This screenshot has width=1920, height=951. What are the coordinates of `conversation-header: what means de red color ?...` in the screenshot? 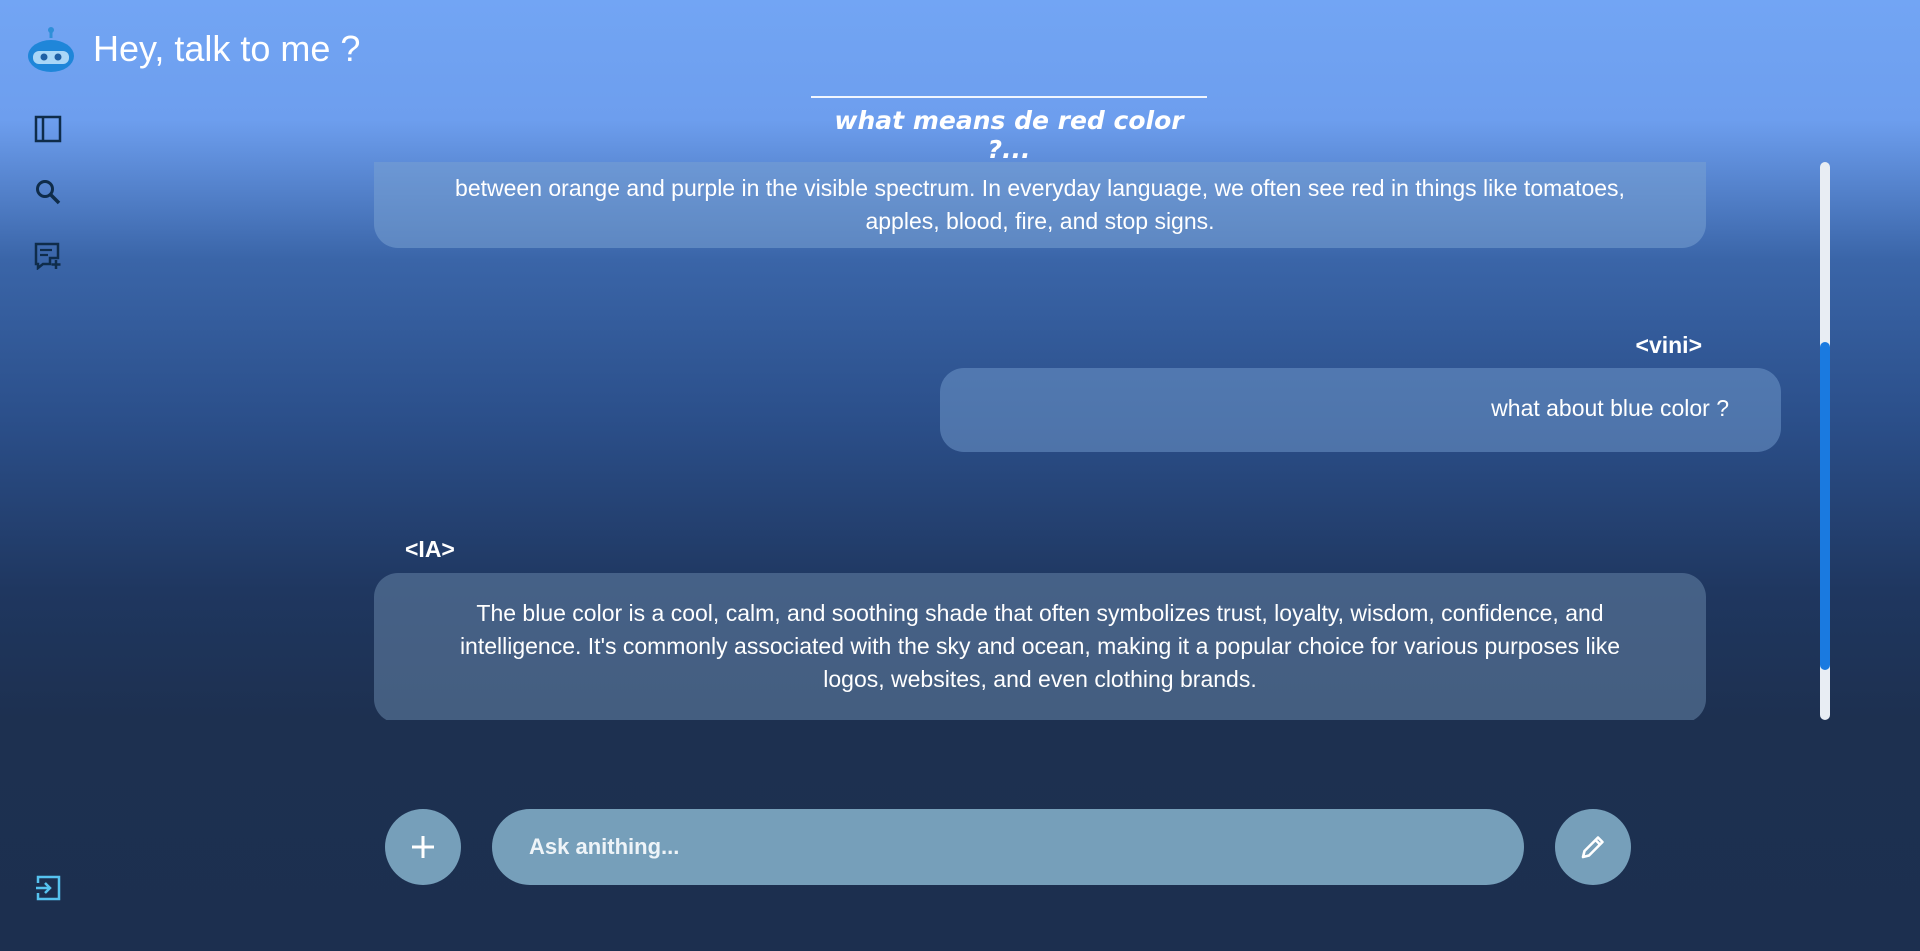 It's located at (1009, 130).